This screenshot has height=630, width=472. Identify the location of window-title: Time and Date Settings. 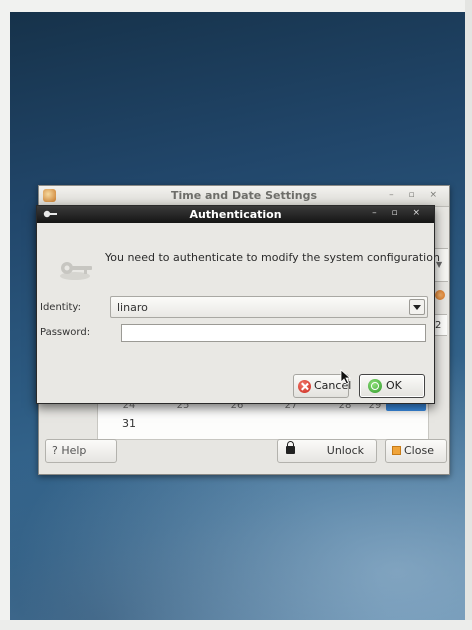
(243, 195).